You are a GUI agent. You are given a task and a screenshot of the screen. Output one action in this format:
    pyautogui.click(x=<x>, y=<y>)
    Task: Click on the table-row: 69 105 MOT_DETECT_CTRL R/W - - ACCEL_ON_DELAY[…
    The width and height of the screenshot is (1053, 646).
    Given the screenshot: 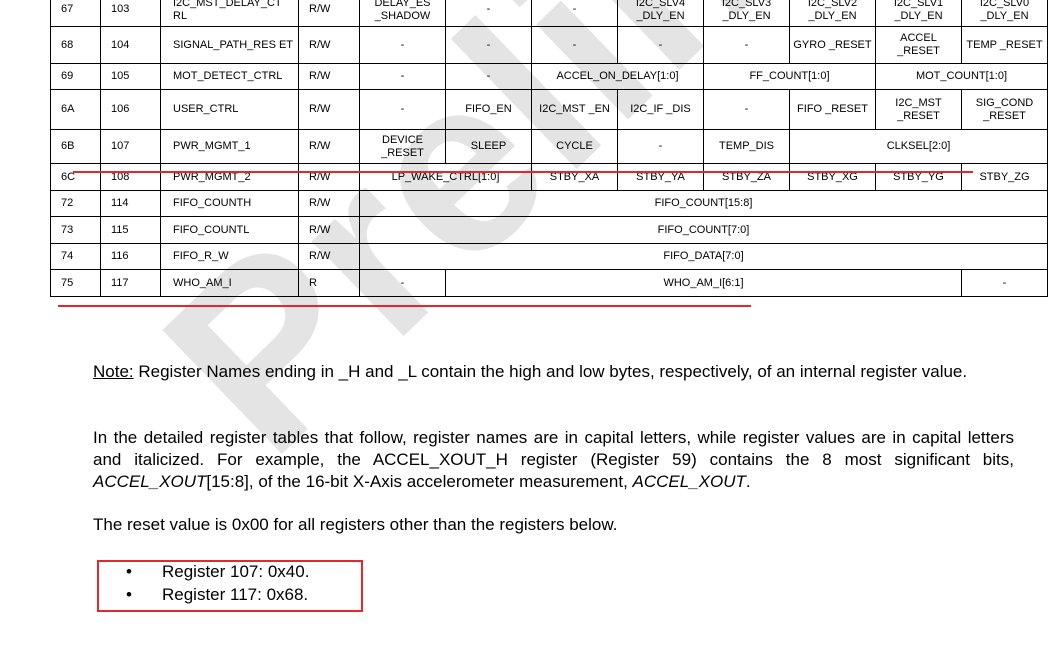 What is the action you would take?
    pyautogui.click(x=549, y=76)
    